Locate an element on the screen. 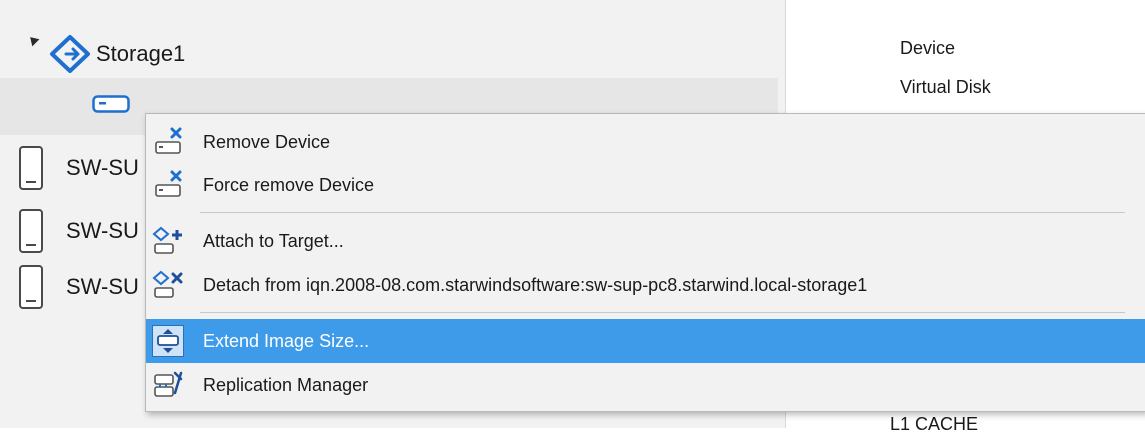  detail-cache-label: L1 CACHE is located at coordinates (934, 424).